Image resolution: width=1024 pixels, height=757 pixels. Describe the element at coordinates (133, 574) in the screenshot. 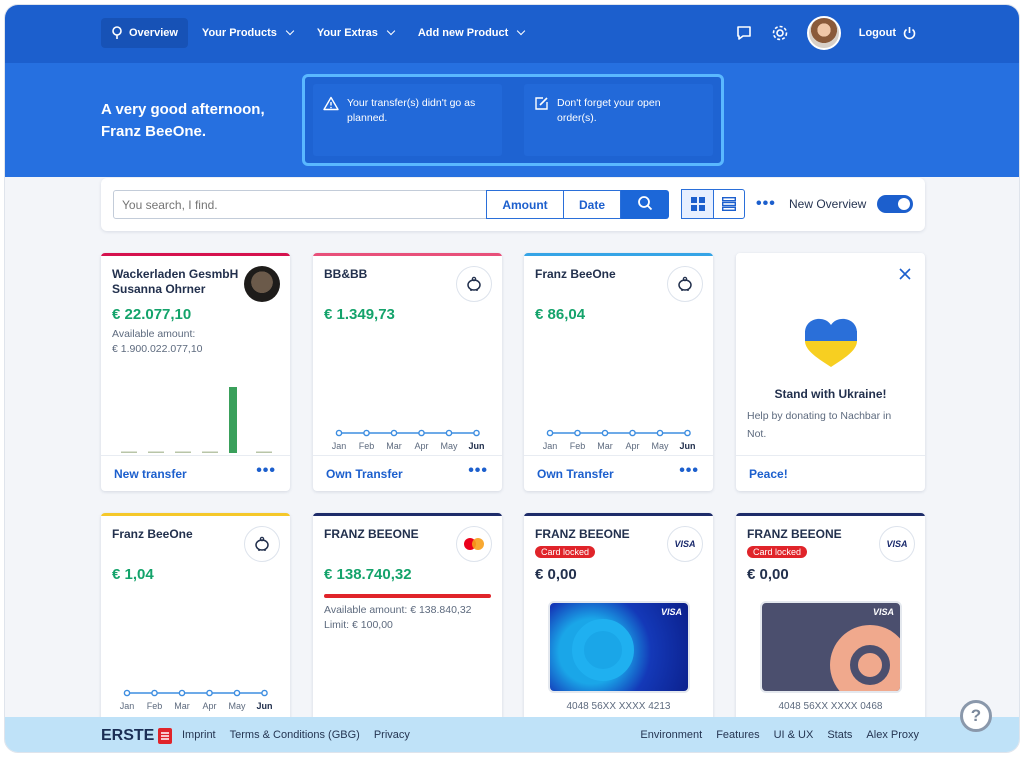

I see `card-balance: € 1,04` at that location.